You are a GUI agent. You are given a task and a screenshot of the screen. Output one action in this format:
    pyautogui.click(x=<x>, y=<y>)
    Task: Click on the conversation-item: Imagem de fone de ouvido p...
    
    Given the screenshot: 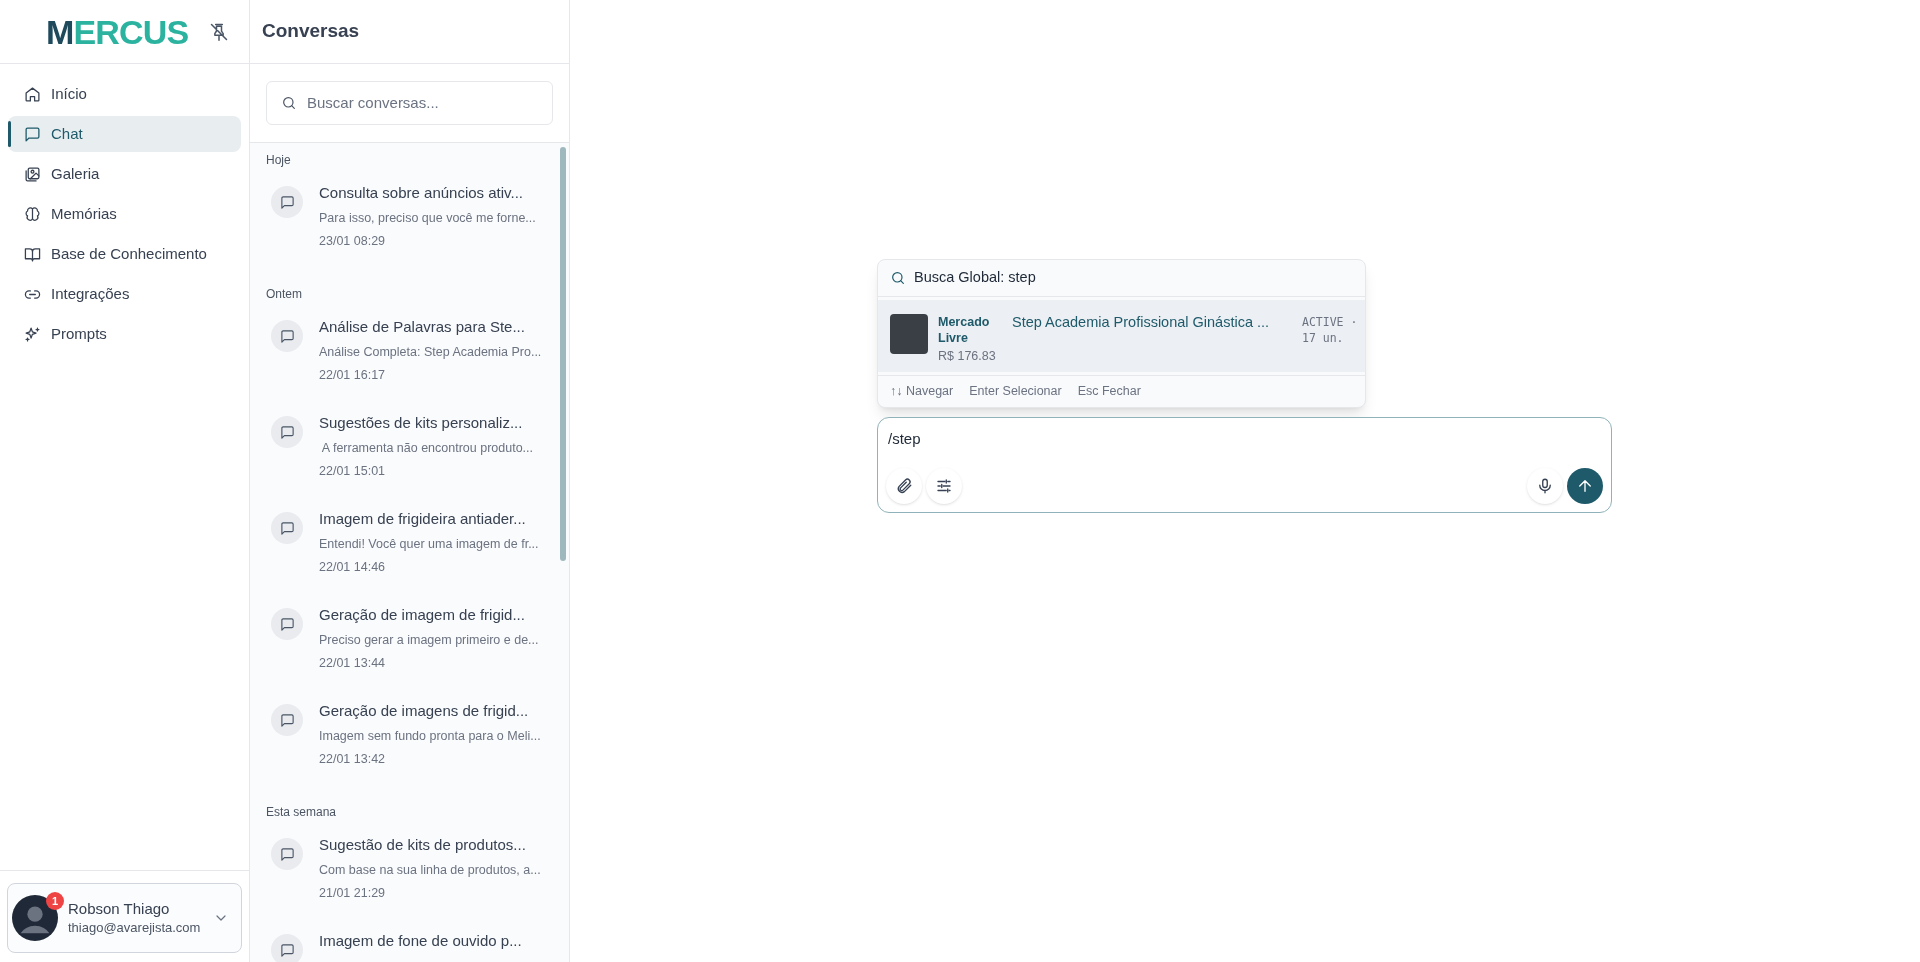 What is the action you would take?
    pyautogui.click(x=407, y=944)
    